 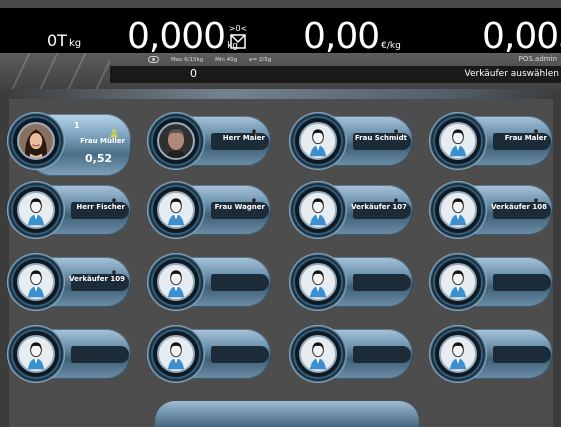 What do you see at coordinates (491, 141) in the screenshot?
I see `seller-tile: Frau Maler` at bounding box center [491, 141].